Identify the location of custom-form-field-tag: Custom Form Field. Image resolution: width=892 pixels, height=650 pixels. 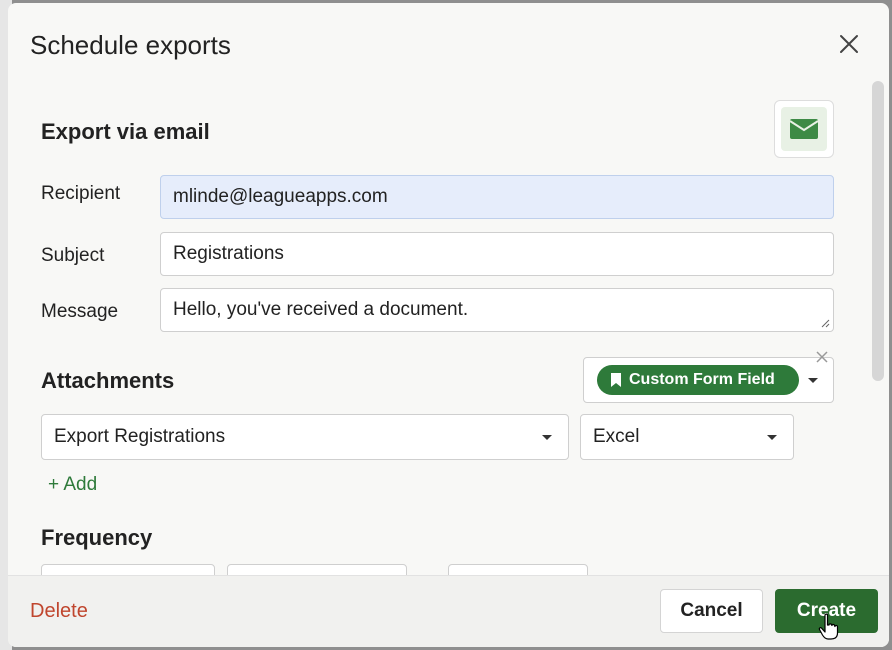
(698, 380).